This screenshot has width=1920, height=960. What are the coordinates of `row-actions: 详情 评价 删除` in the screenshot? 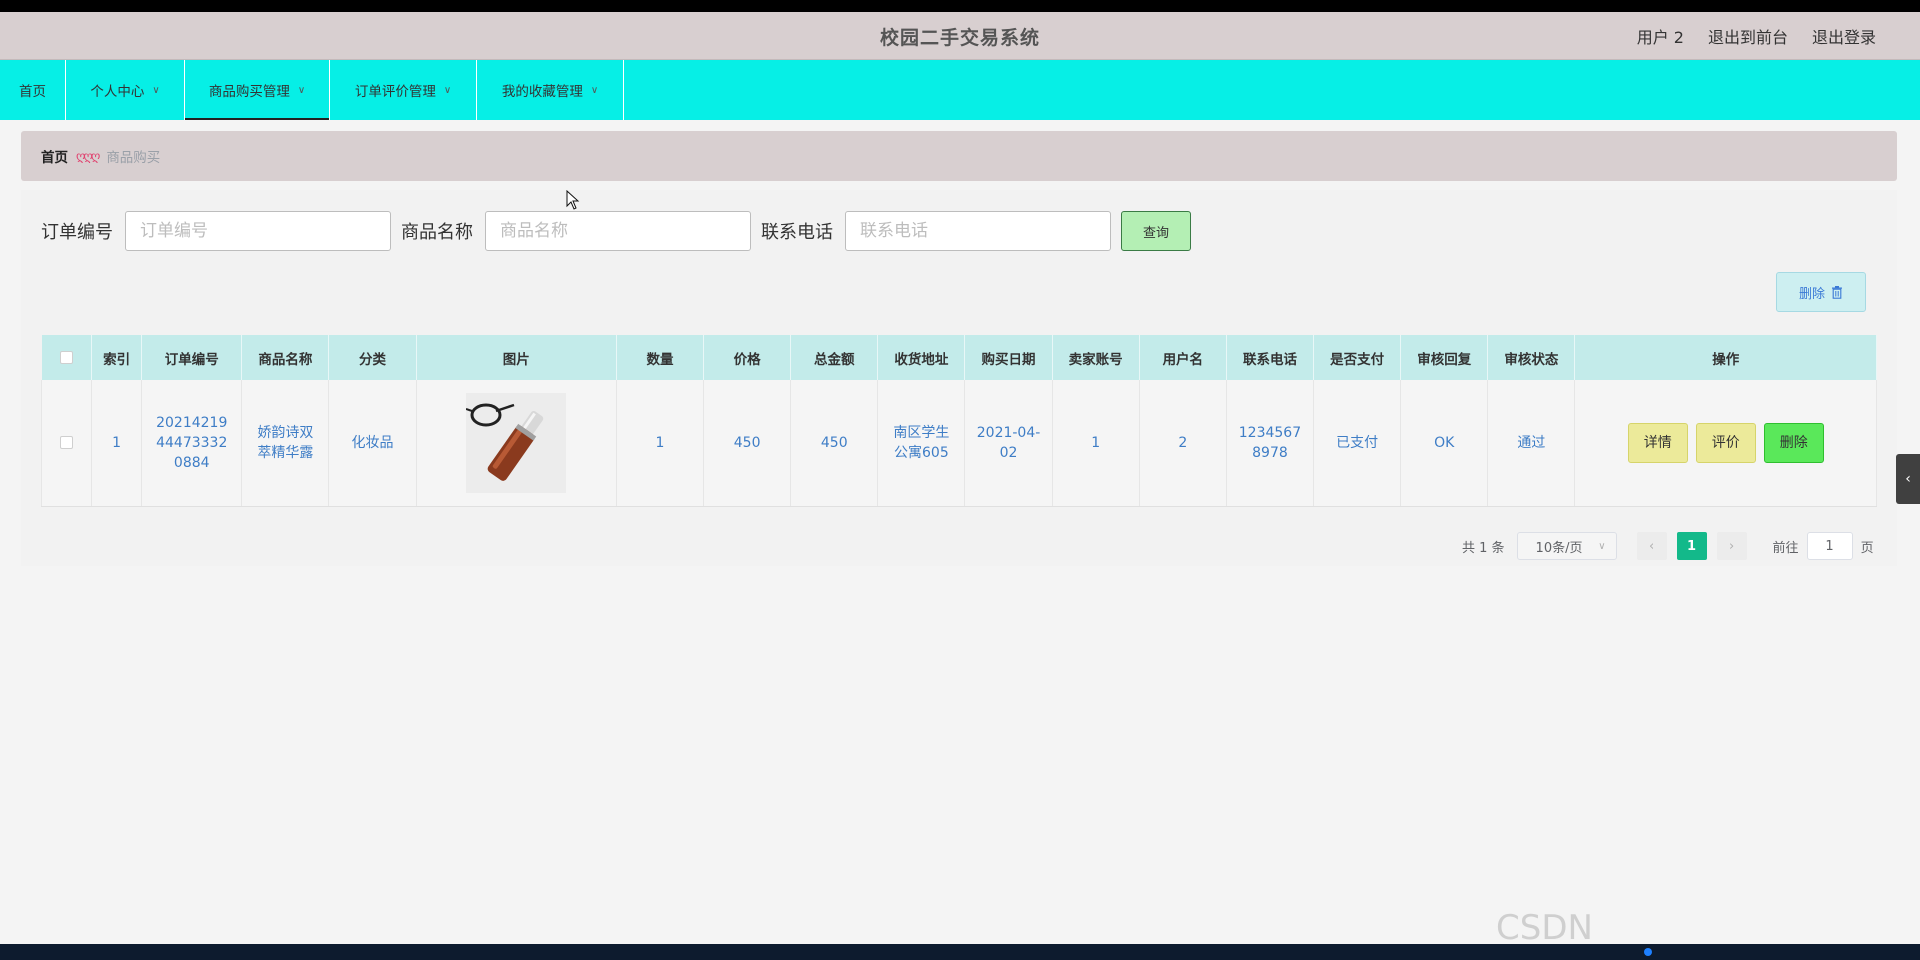 It's located at (1725, 442).